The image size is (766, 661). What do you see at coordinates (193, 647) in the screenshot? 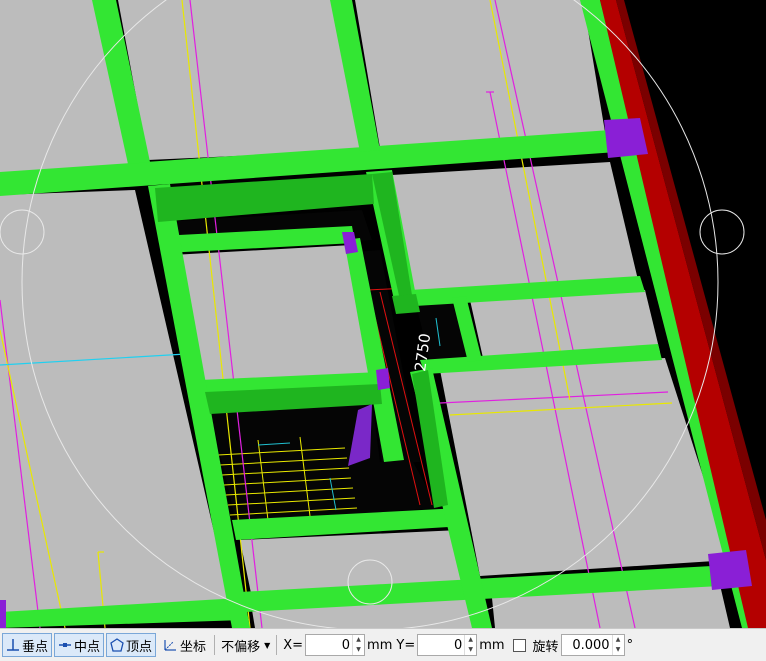
I see `snap-coordinate-label: 坐标` at bounding box center [193, 647].